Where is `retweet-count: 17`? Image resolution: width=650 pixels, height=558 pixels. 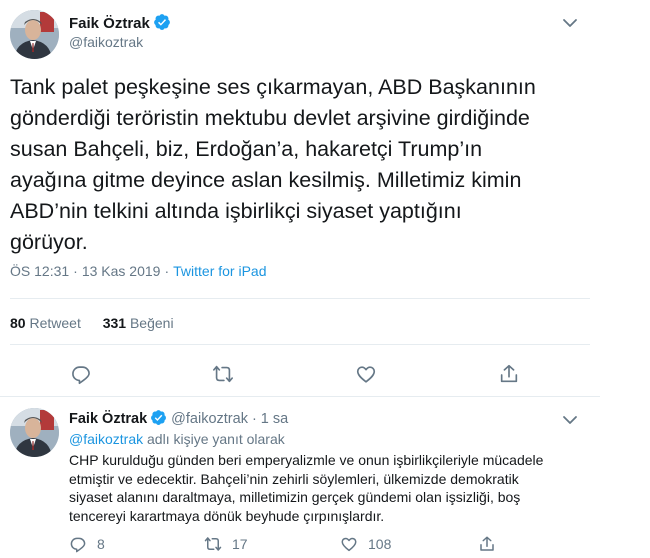 retweet-count: 17 is located at coordinates (240, 544).